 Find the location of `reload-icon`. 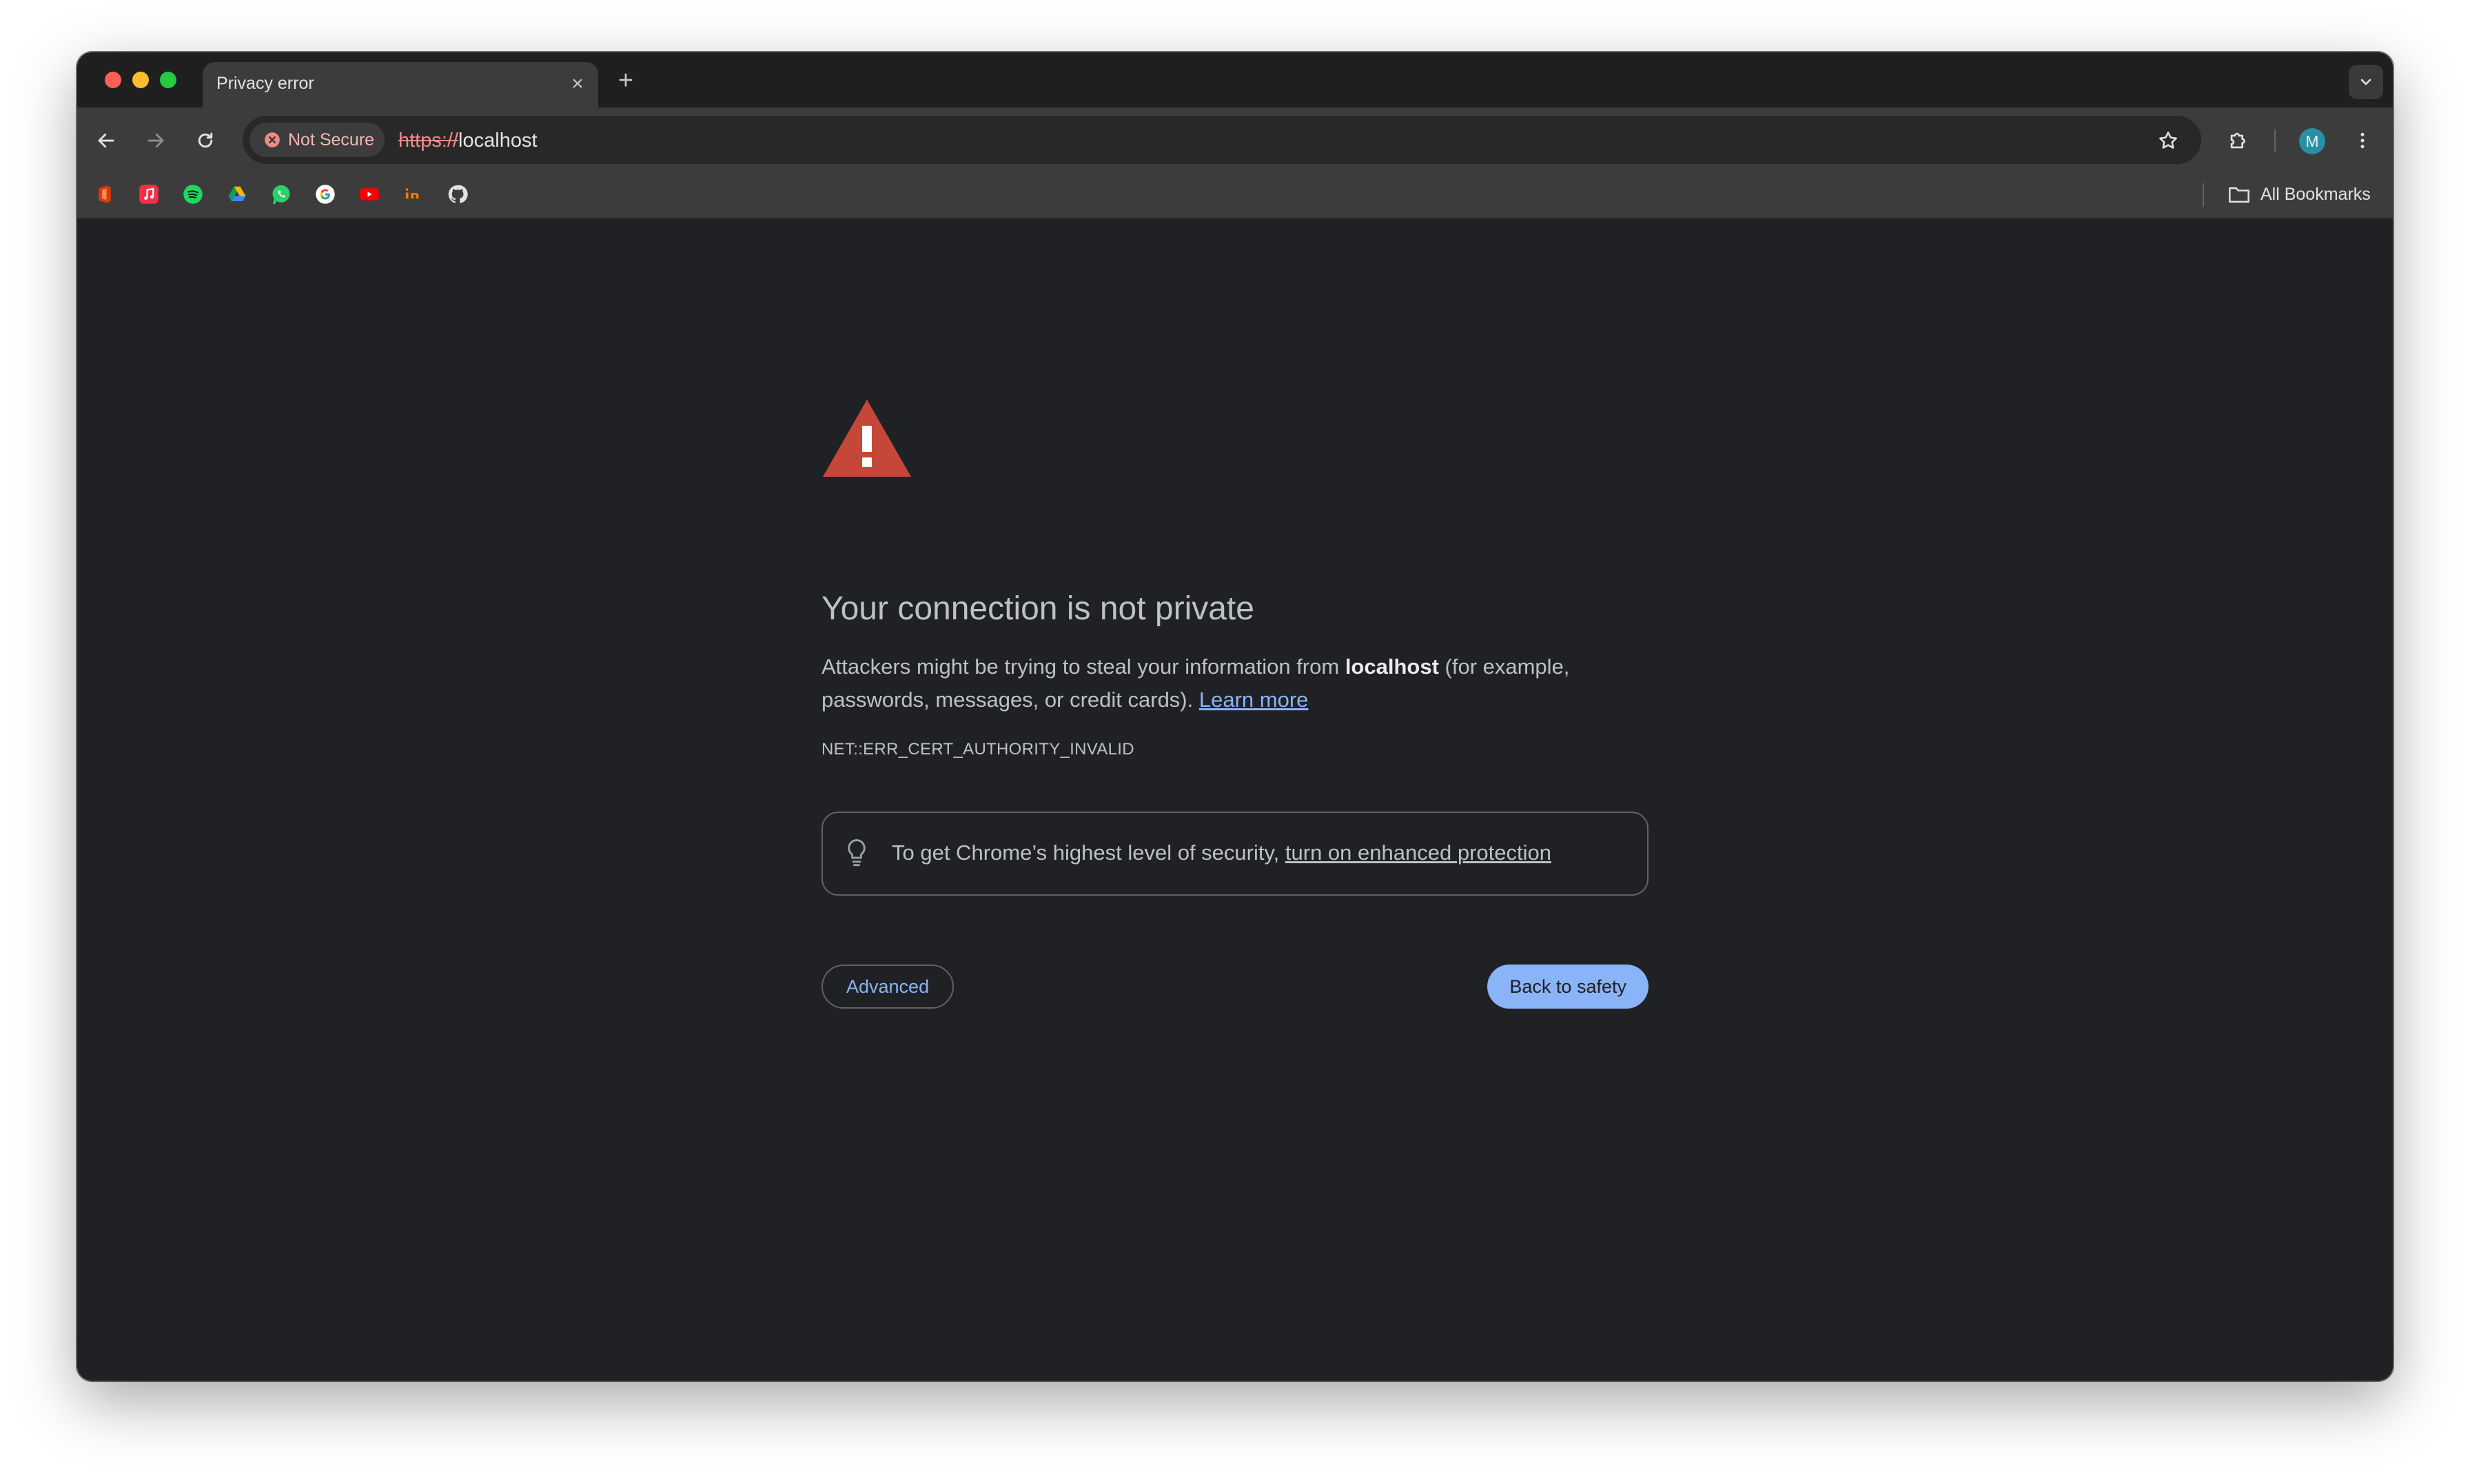

reload-icon is located at coordinates (205, 140).